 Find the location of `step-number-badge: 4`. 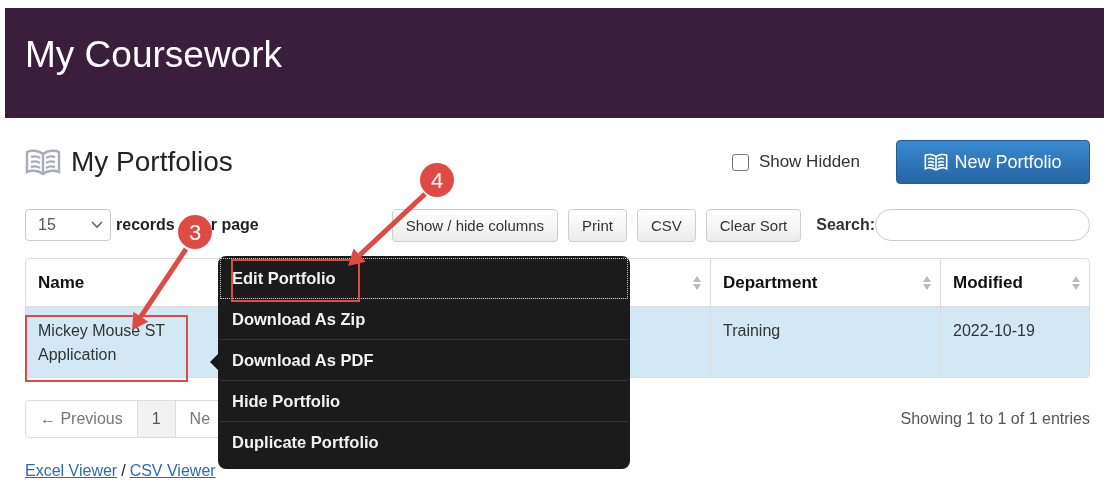

step-number-badge: 4 is located at coordinates (437, 180).